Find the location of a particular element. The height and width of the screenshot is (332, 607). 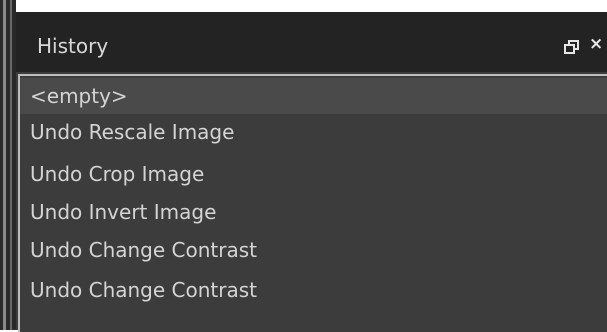

float-window-icon is located at coordinates (571, 46).